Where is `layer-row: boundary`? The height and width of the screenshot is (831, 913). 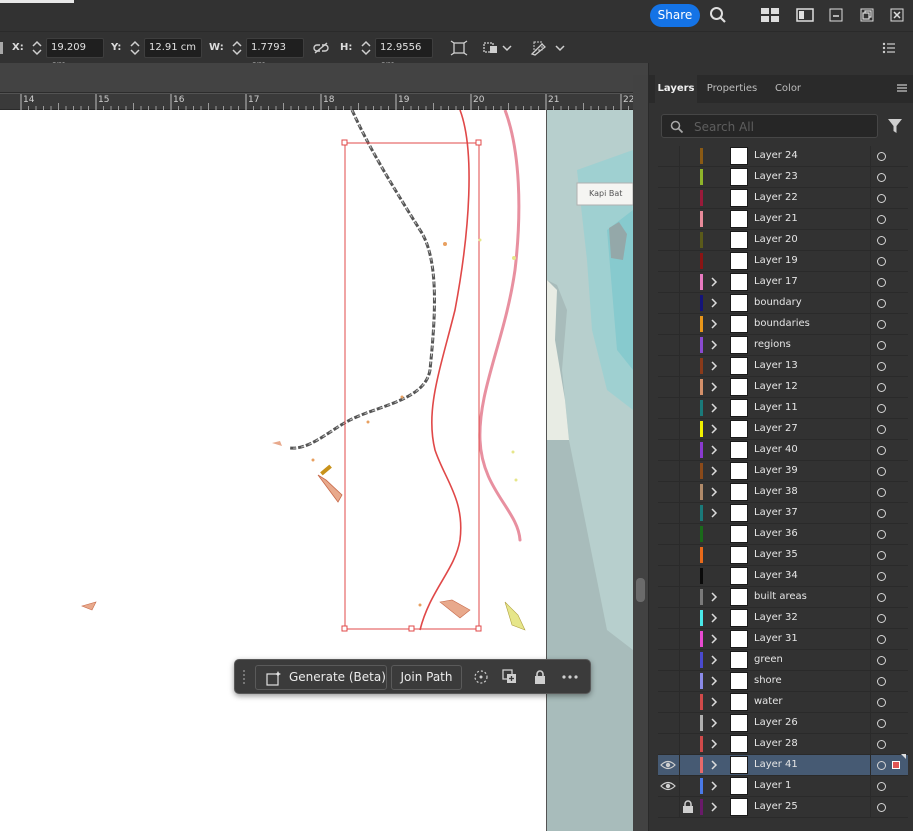 layer-row: boundary is located at coordinates (783, 303).